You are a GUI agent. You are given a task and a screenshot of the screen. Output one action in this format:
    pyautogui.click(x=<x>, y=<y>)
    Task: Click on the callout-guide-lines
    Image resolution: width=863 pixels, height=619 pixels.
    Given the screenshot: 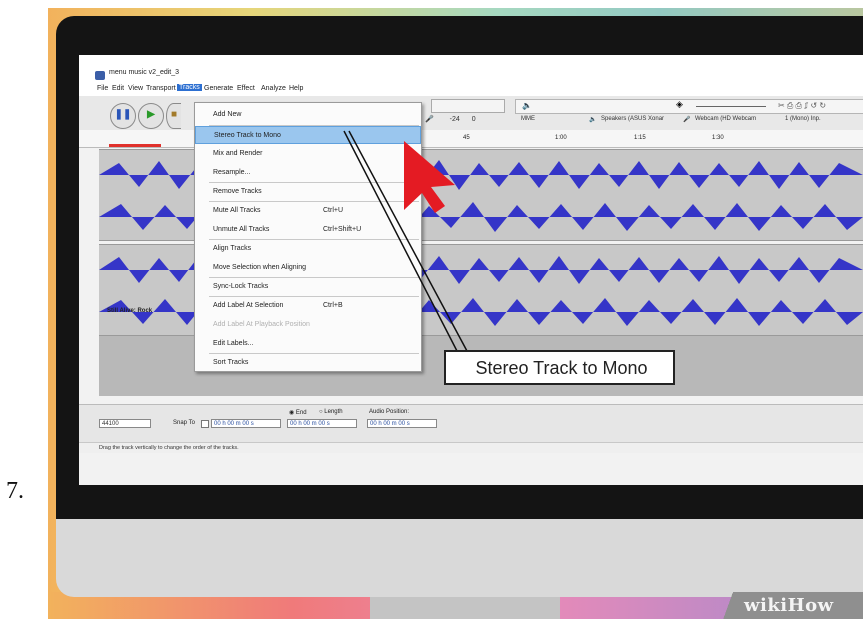 What is the action you would take?
    pyautogui.click(x=405, y=241)
    